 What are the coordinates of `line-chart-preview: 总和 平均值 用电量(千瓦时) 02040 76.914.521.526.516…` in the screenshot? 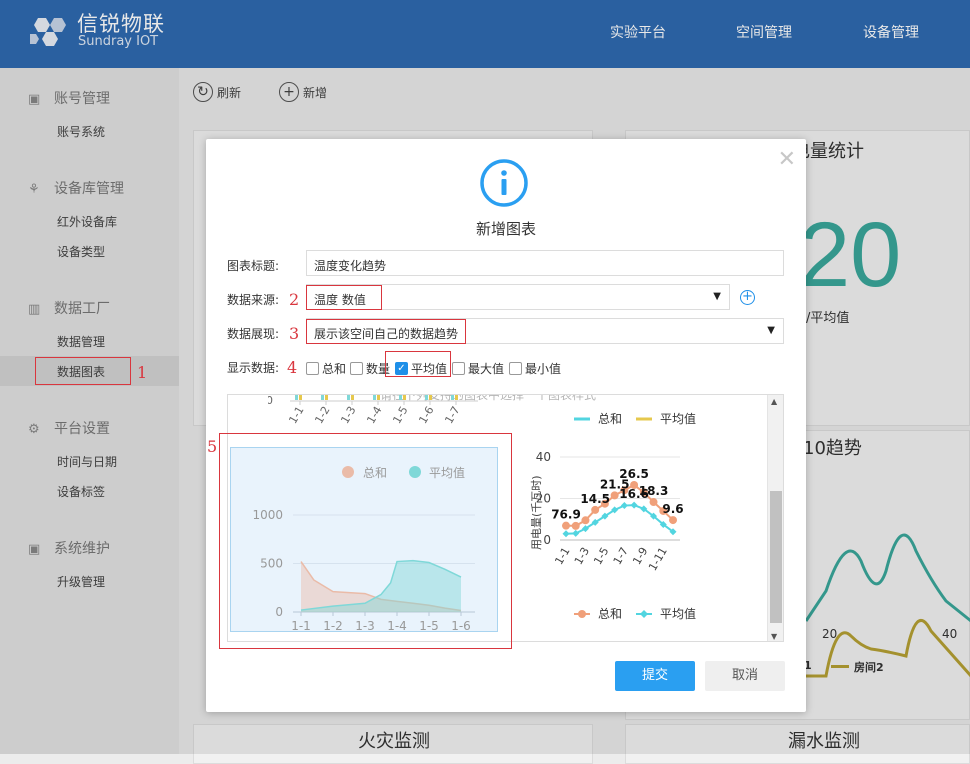 It's located at (648, 520).